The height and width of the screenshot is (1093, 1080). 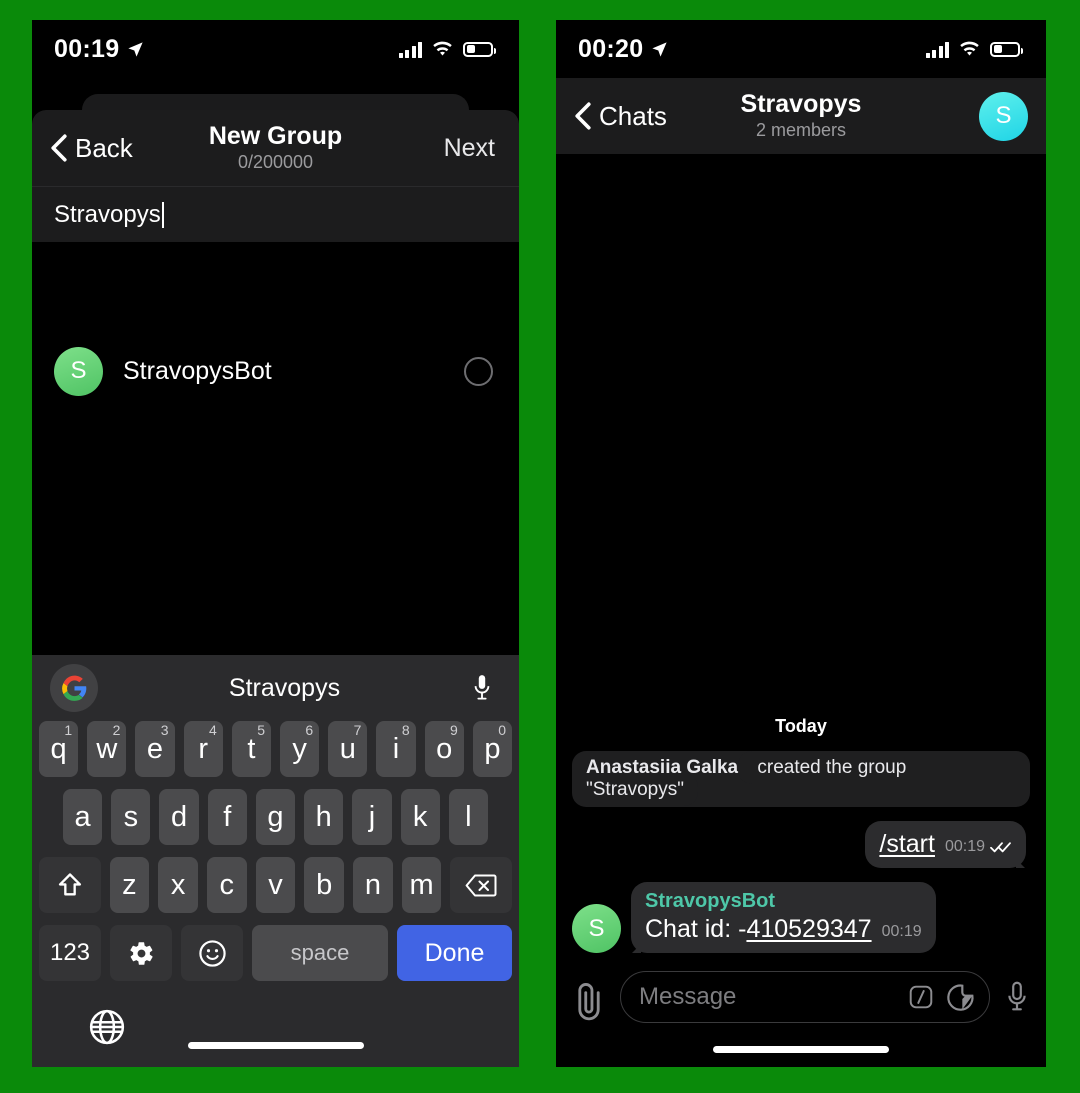 I want to click on right-status-bar: 00:20, so click(x=801, y=49).